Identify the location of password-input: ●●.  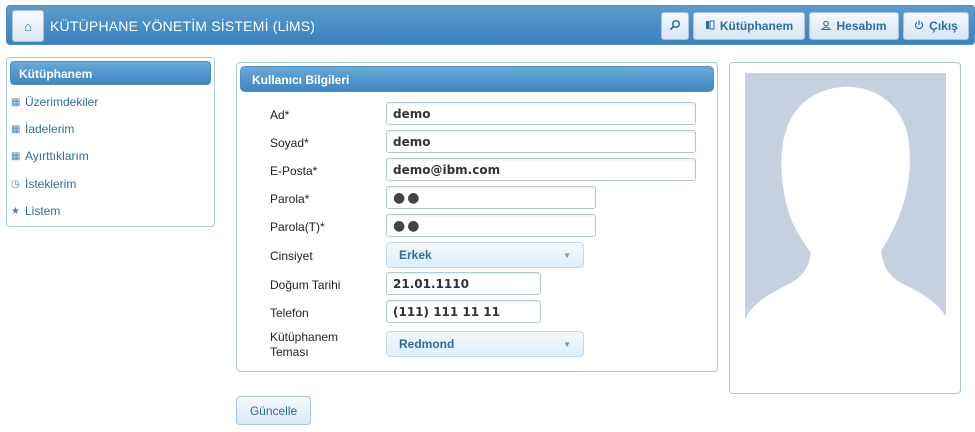
(491, 197).